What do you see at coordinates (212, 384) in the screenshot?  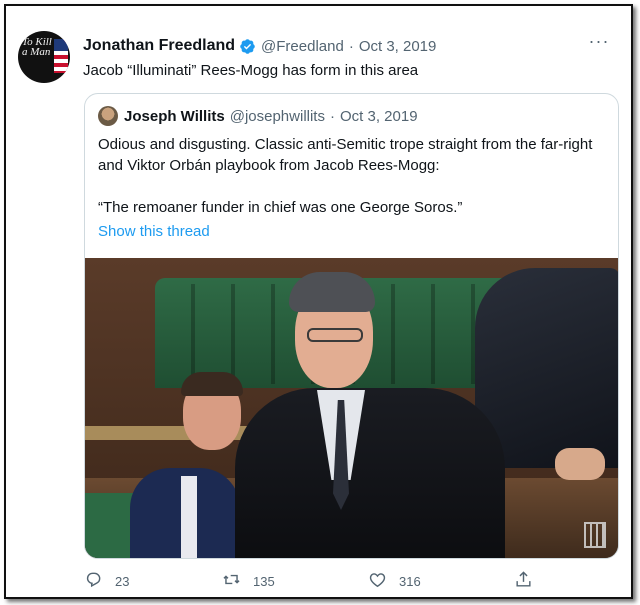 I see `person-left-hair` at bounding box center [212, 384].